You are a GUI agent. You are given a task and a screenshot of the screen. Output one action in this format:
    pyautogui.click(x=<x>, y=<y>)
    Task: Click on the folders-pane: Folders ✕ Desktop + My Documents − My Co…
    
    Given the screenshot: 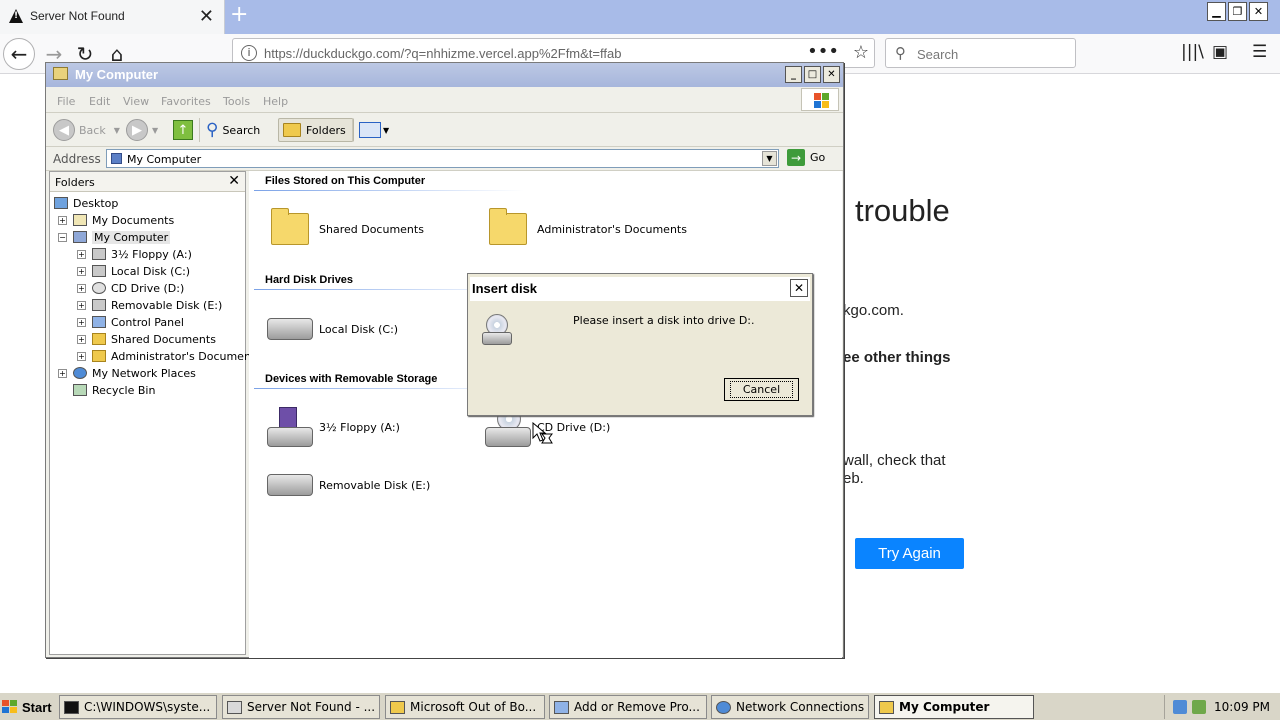 What is the action you would take?
    pyautogui.click(x=155, y=413)
    